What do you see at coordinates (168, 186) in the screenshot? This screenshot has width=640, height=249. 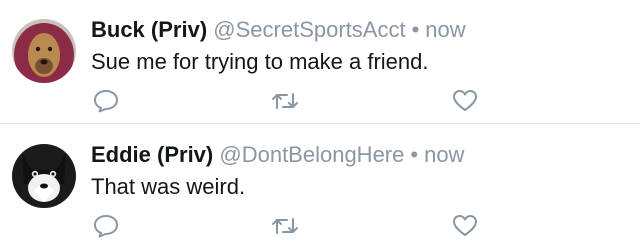 I see `tweet-text: That was weird.` at bounding box center [168, 186].